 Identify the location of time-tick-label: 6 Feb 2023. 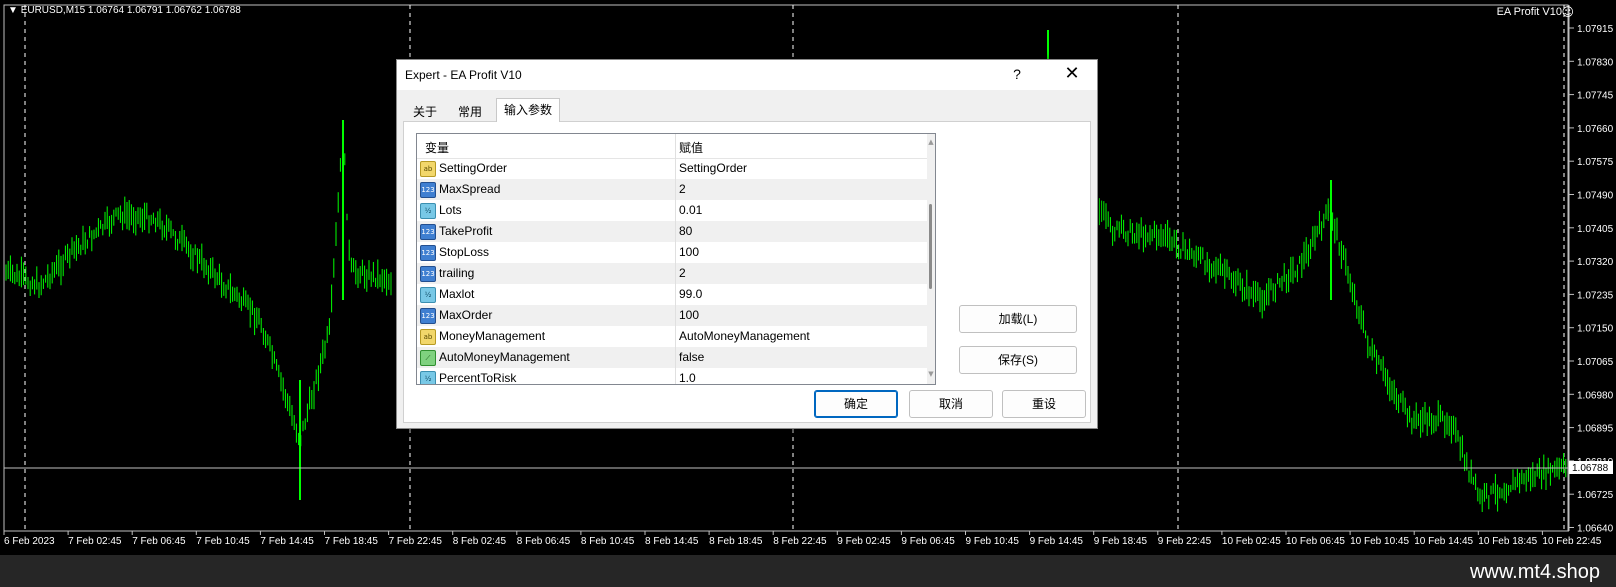
(29, 541).